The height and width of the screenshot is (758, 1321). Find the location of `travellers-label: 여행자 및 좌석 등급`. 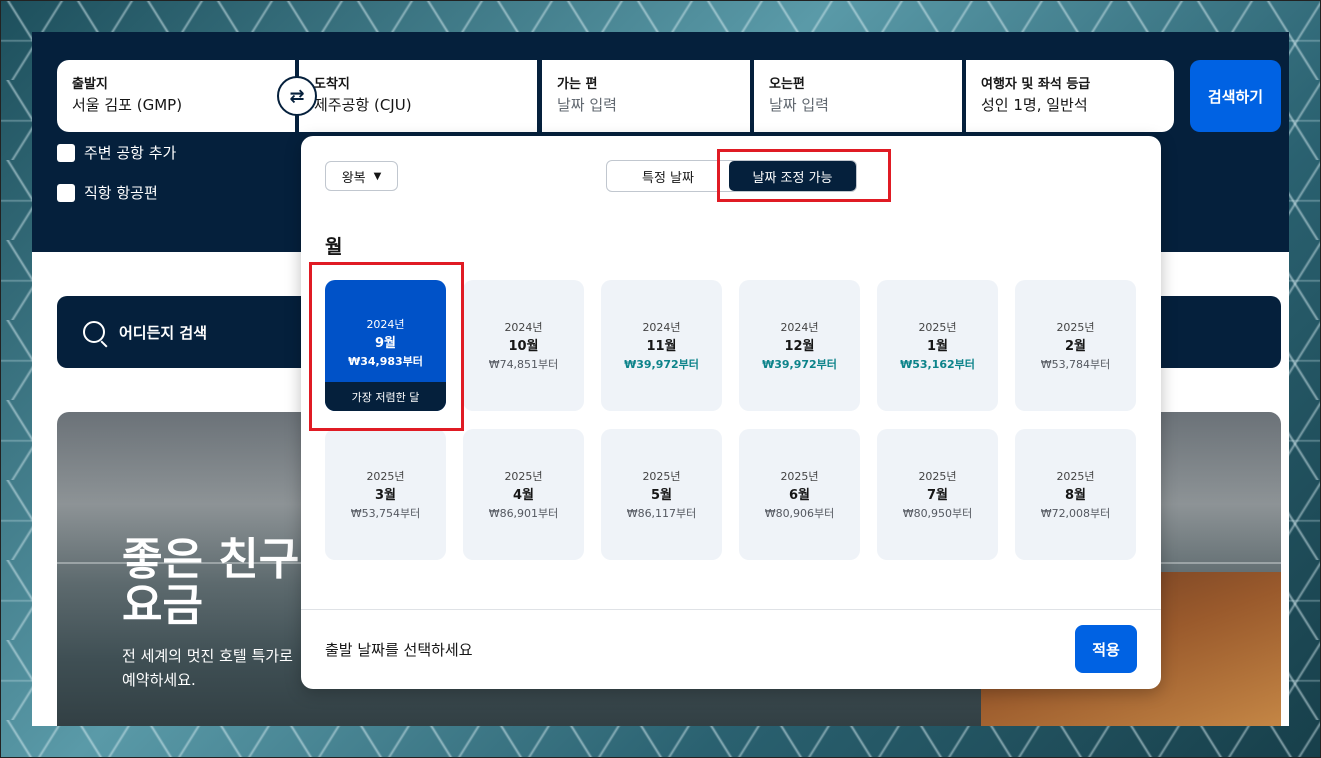

travellers-label: 여행자 및 좌석 등급 is located at coordinates (1036, 84).